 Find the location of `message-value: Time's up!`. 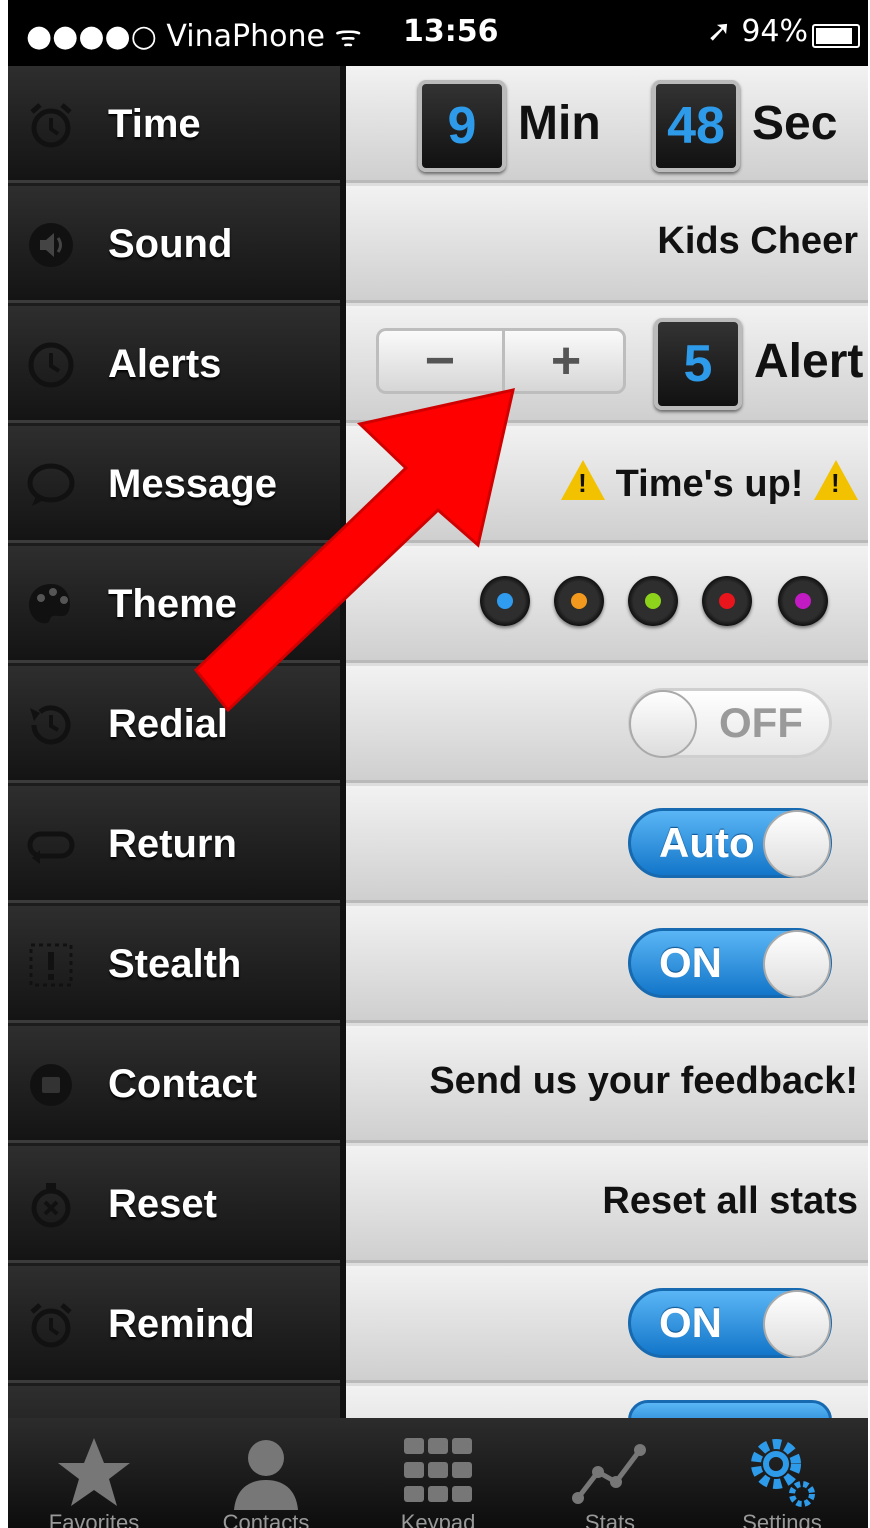

message-value: Time's up! is located at coordinates (709, 483).